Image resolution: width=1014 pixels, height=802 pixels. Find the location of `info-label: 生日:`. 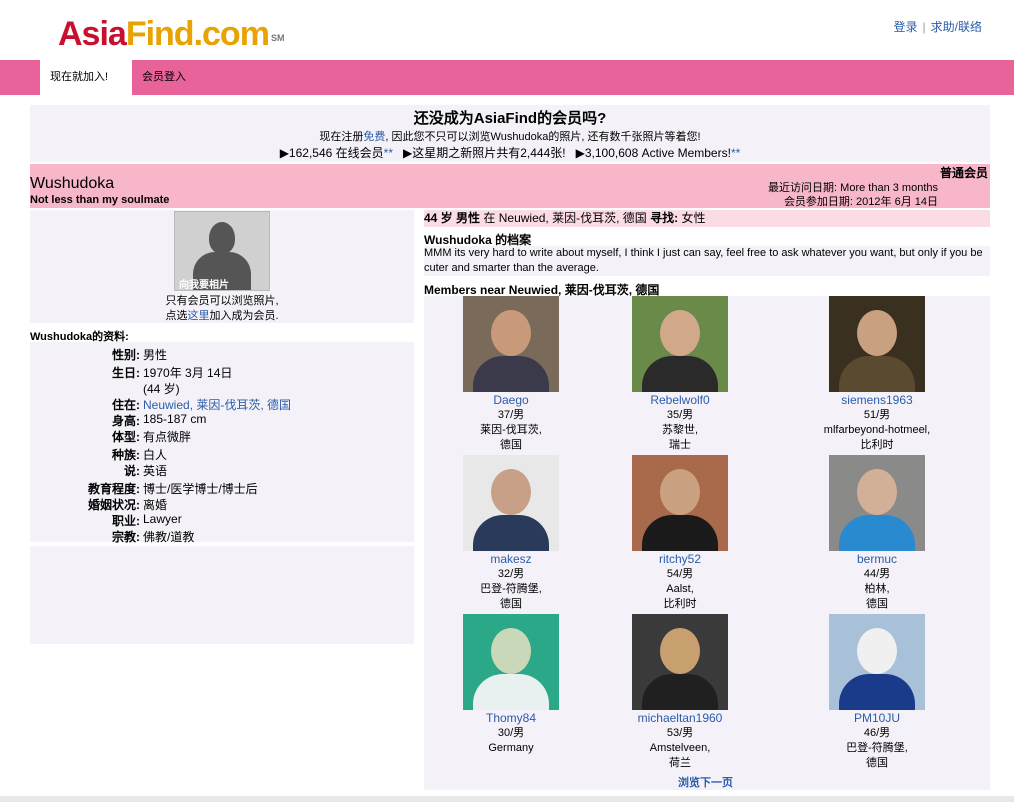

info-label: 生日: is located at coordinates (126, 373).